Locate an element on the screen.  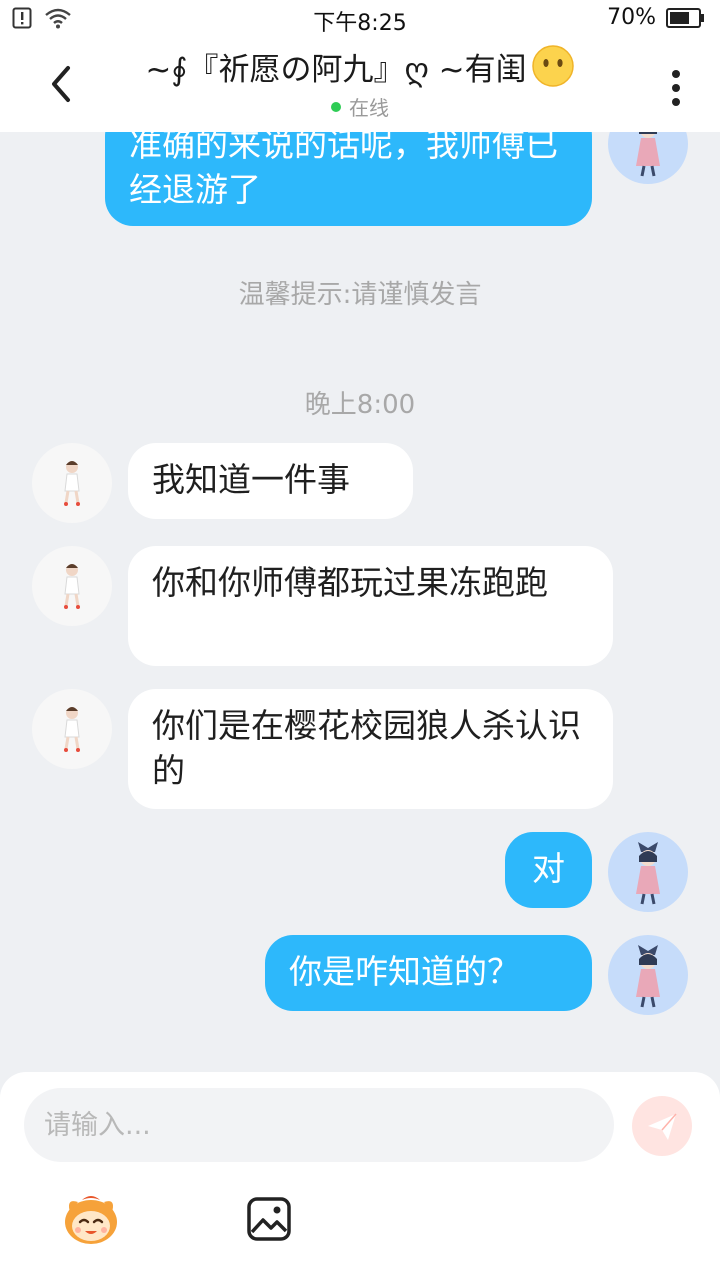
message-bubble-incoming: 我知道一件事 is located at coordinates (270, 481).